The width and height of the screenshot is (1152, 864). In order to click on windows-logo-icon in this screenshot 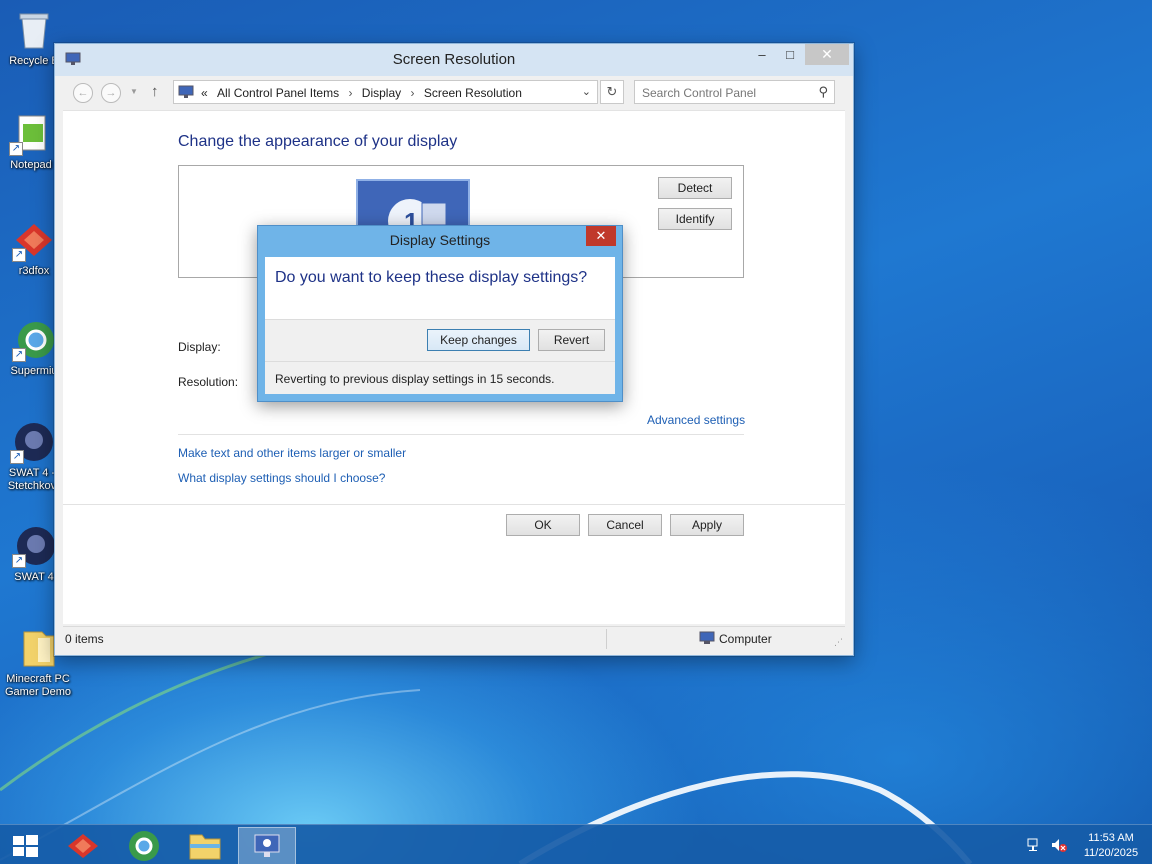, I will do `click(25, 846)`.